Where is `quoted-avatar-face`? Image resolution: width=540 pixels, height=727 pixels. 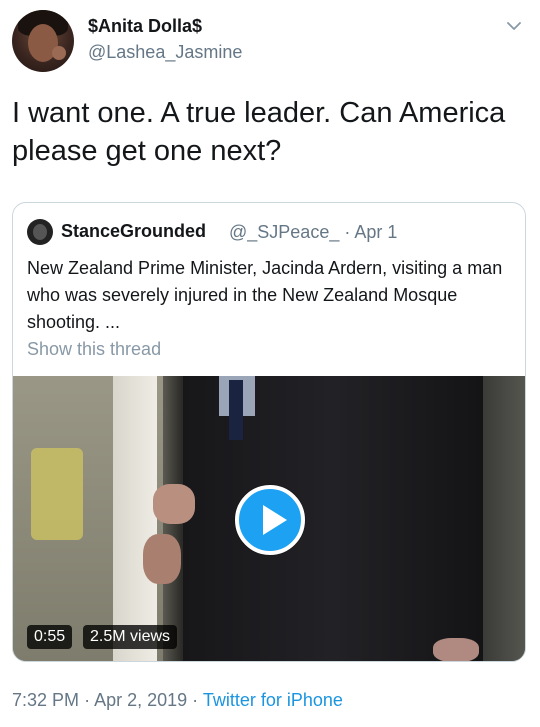
quoted-avatar-face is located at coordinates (40, 232).